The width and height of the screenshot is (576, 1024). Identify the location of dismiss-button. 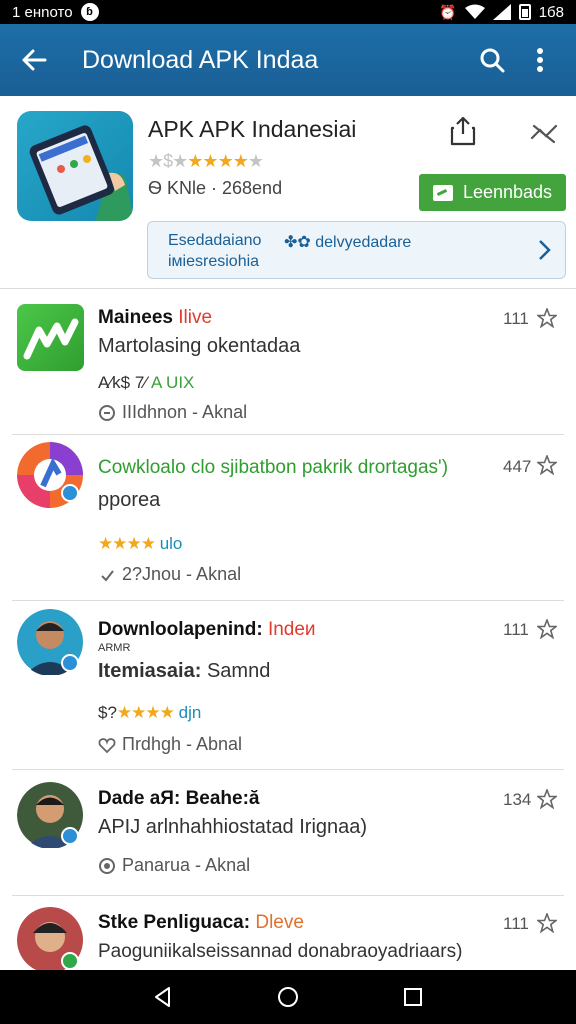
(543, 133).